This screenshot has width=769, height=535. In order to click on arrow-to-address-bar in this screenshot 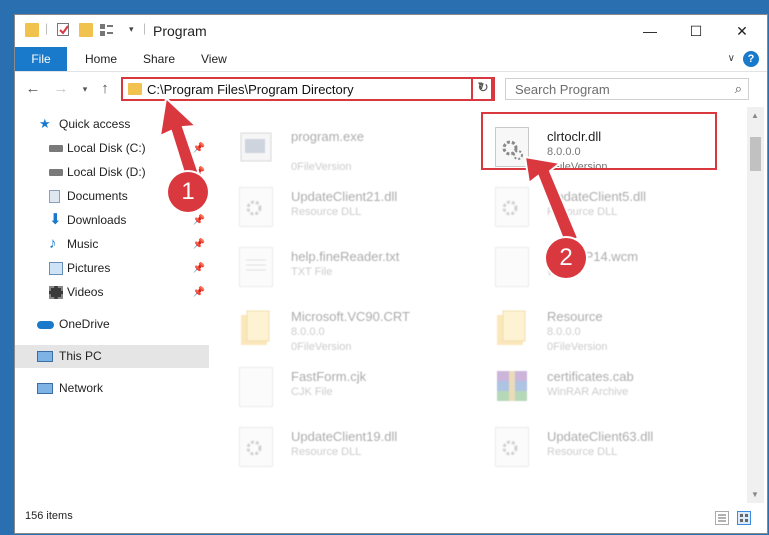, I will do `click(179, 138)`.